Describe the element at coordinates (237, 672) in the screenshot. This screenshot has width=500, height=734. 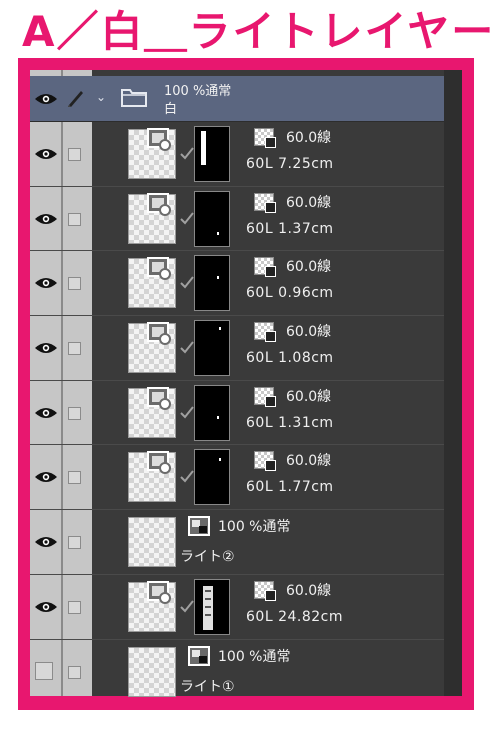
I see `layer-row: 100 %通常 ライト①` at that location.